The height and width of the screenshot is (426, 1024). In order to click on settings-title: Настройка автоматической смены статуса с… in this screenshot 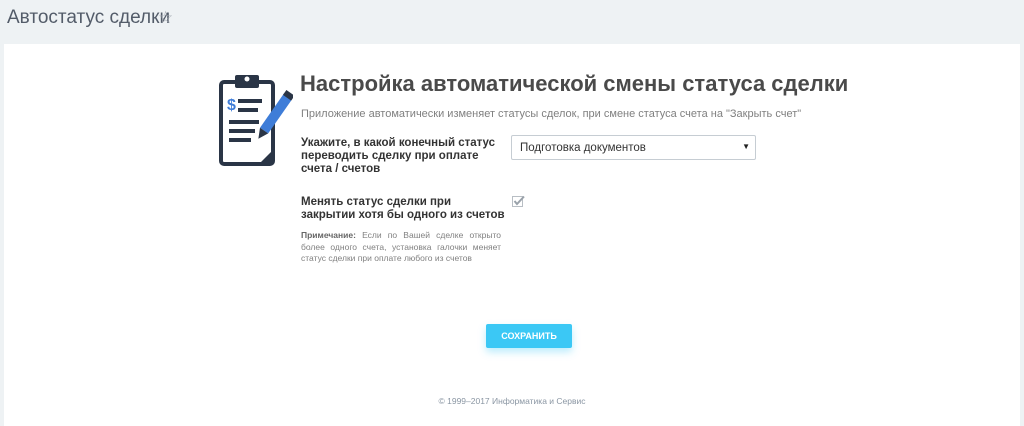, I will do `click(574, 83)`.